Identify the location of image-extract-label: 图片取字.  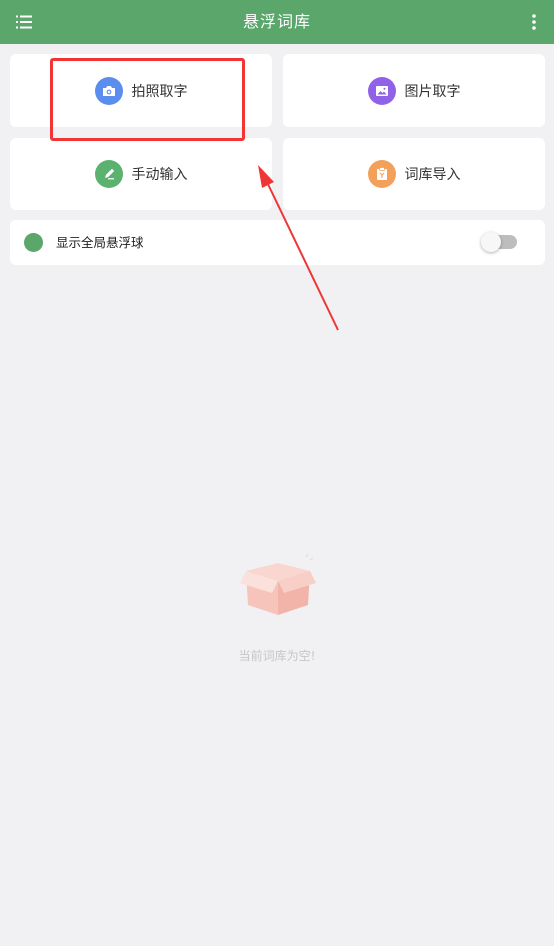
(432, 91).